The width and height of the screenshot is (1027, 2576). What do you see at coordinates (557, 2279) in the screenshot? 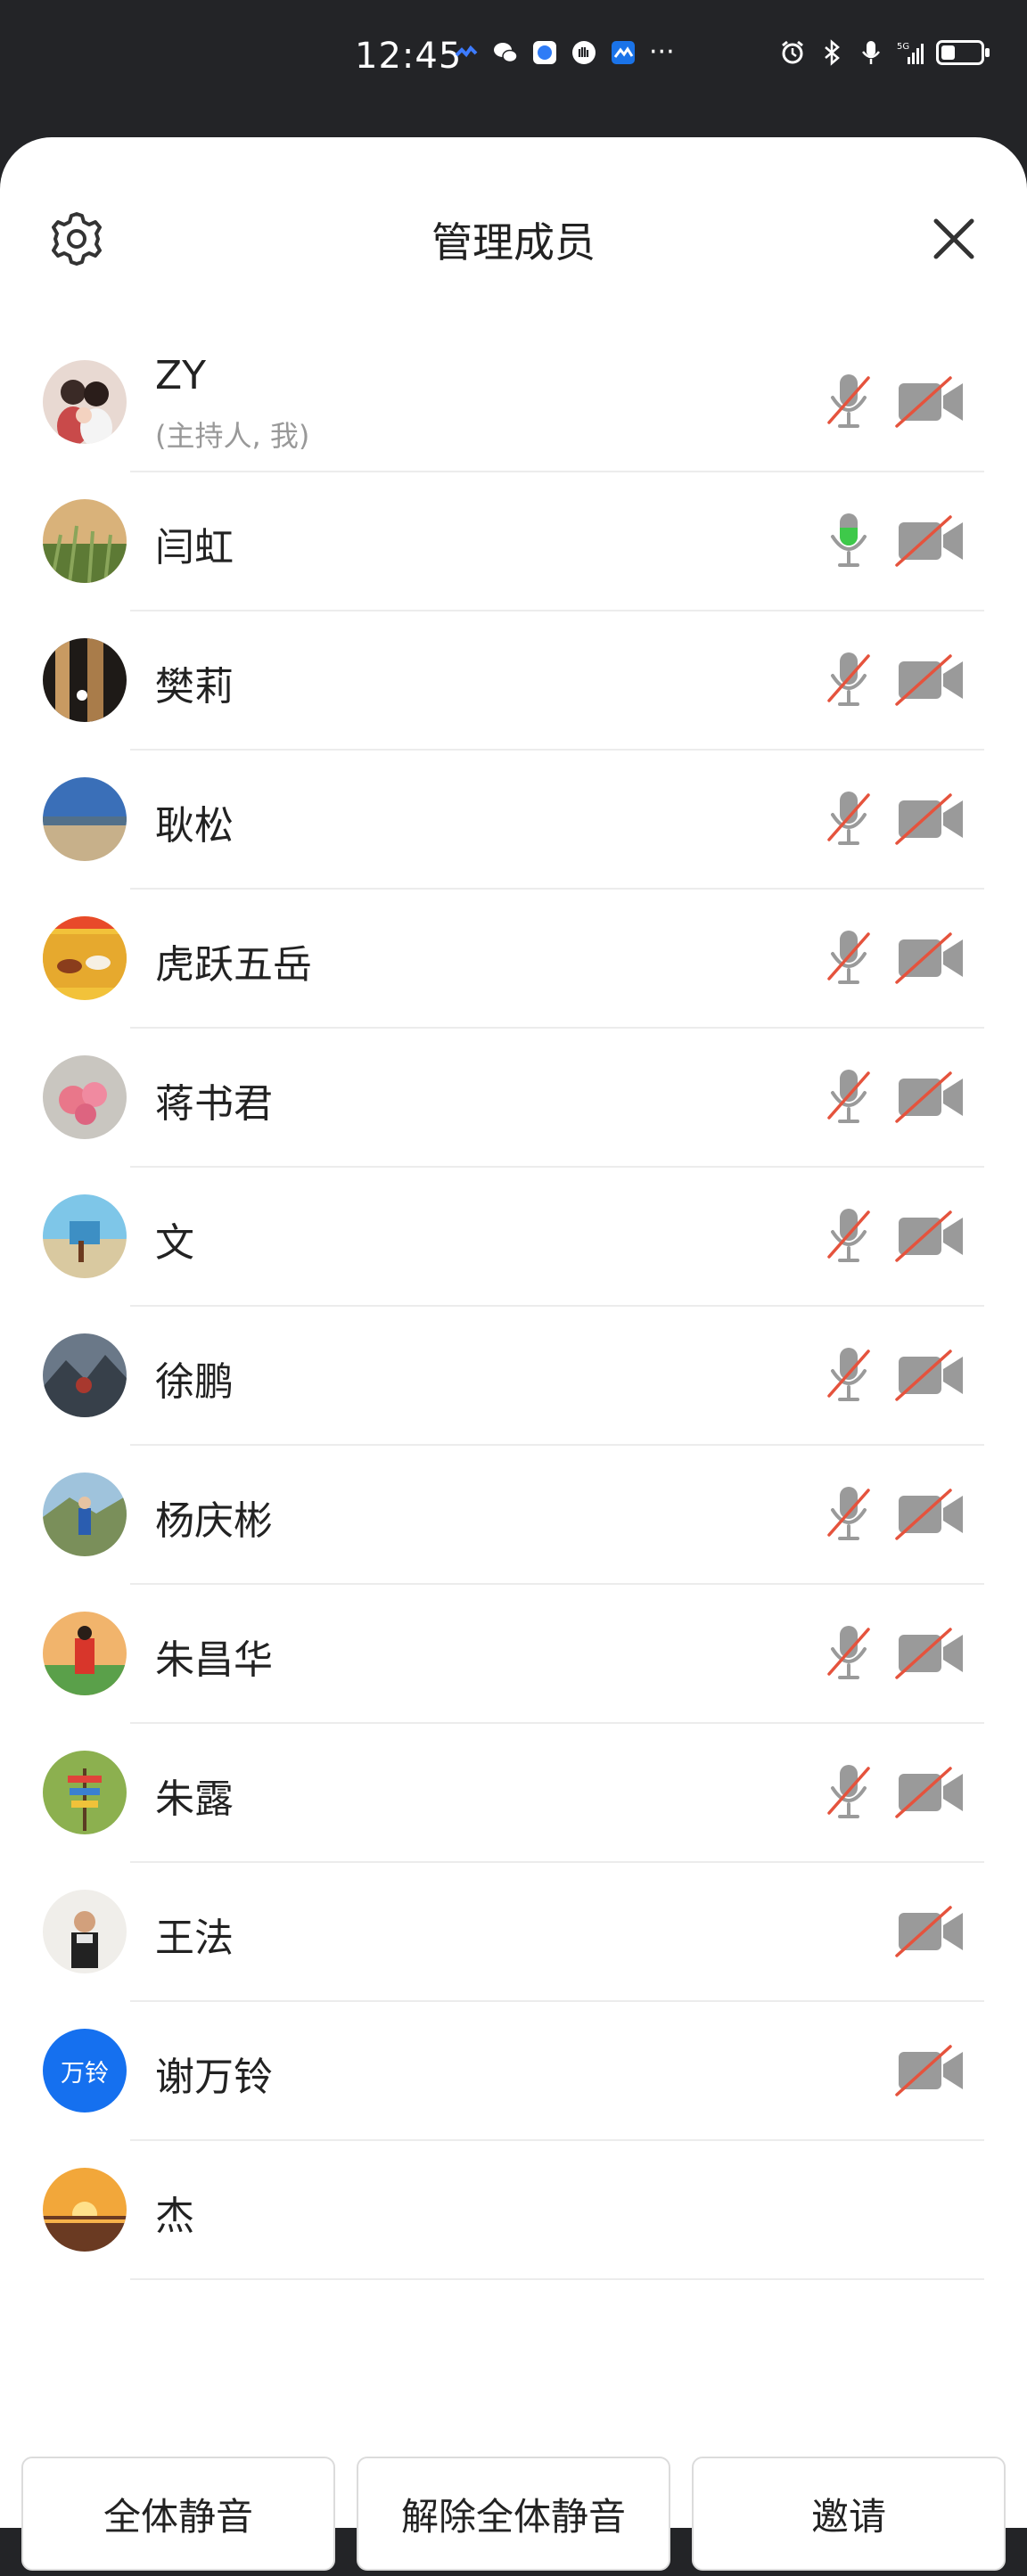
I see `divider` at bounding box center [557, 2279].